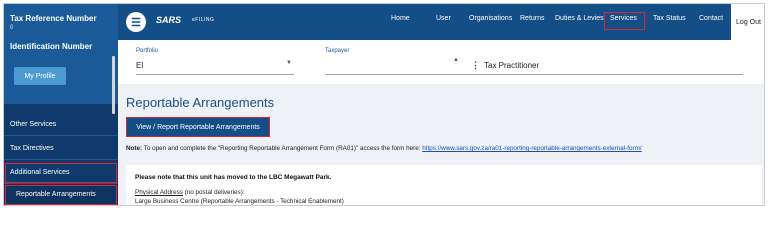 This screenshot has width=768, height=240. I want to click on sidebar-scrollbar, so click(113, 85).